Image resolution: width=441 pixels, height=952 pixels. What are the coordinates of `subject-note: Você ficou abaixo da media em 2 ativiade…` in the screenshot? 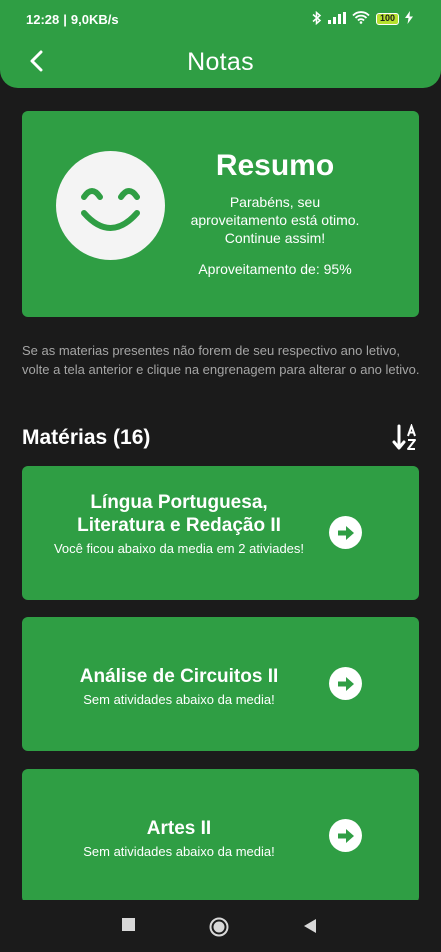 It's located at (179, 548).